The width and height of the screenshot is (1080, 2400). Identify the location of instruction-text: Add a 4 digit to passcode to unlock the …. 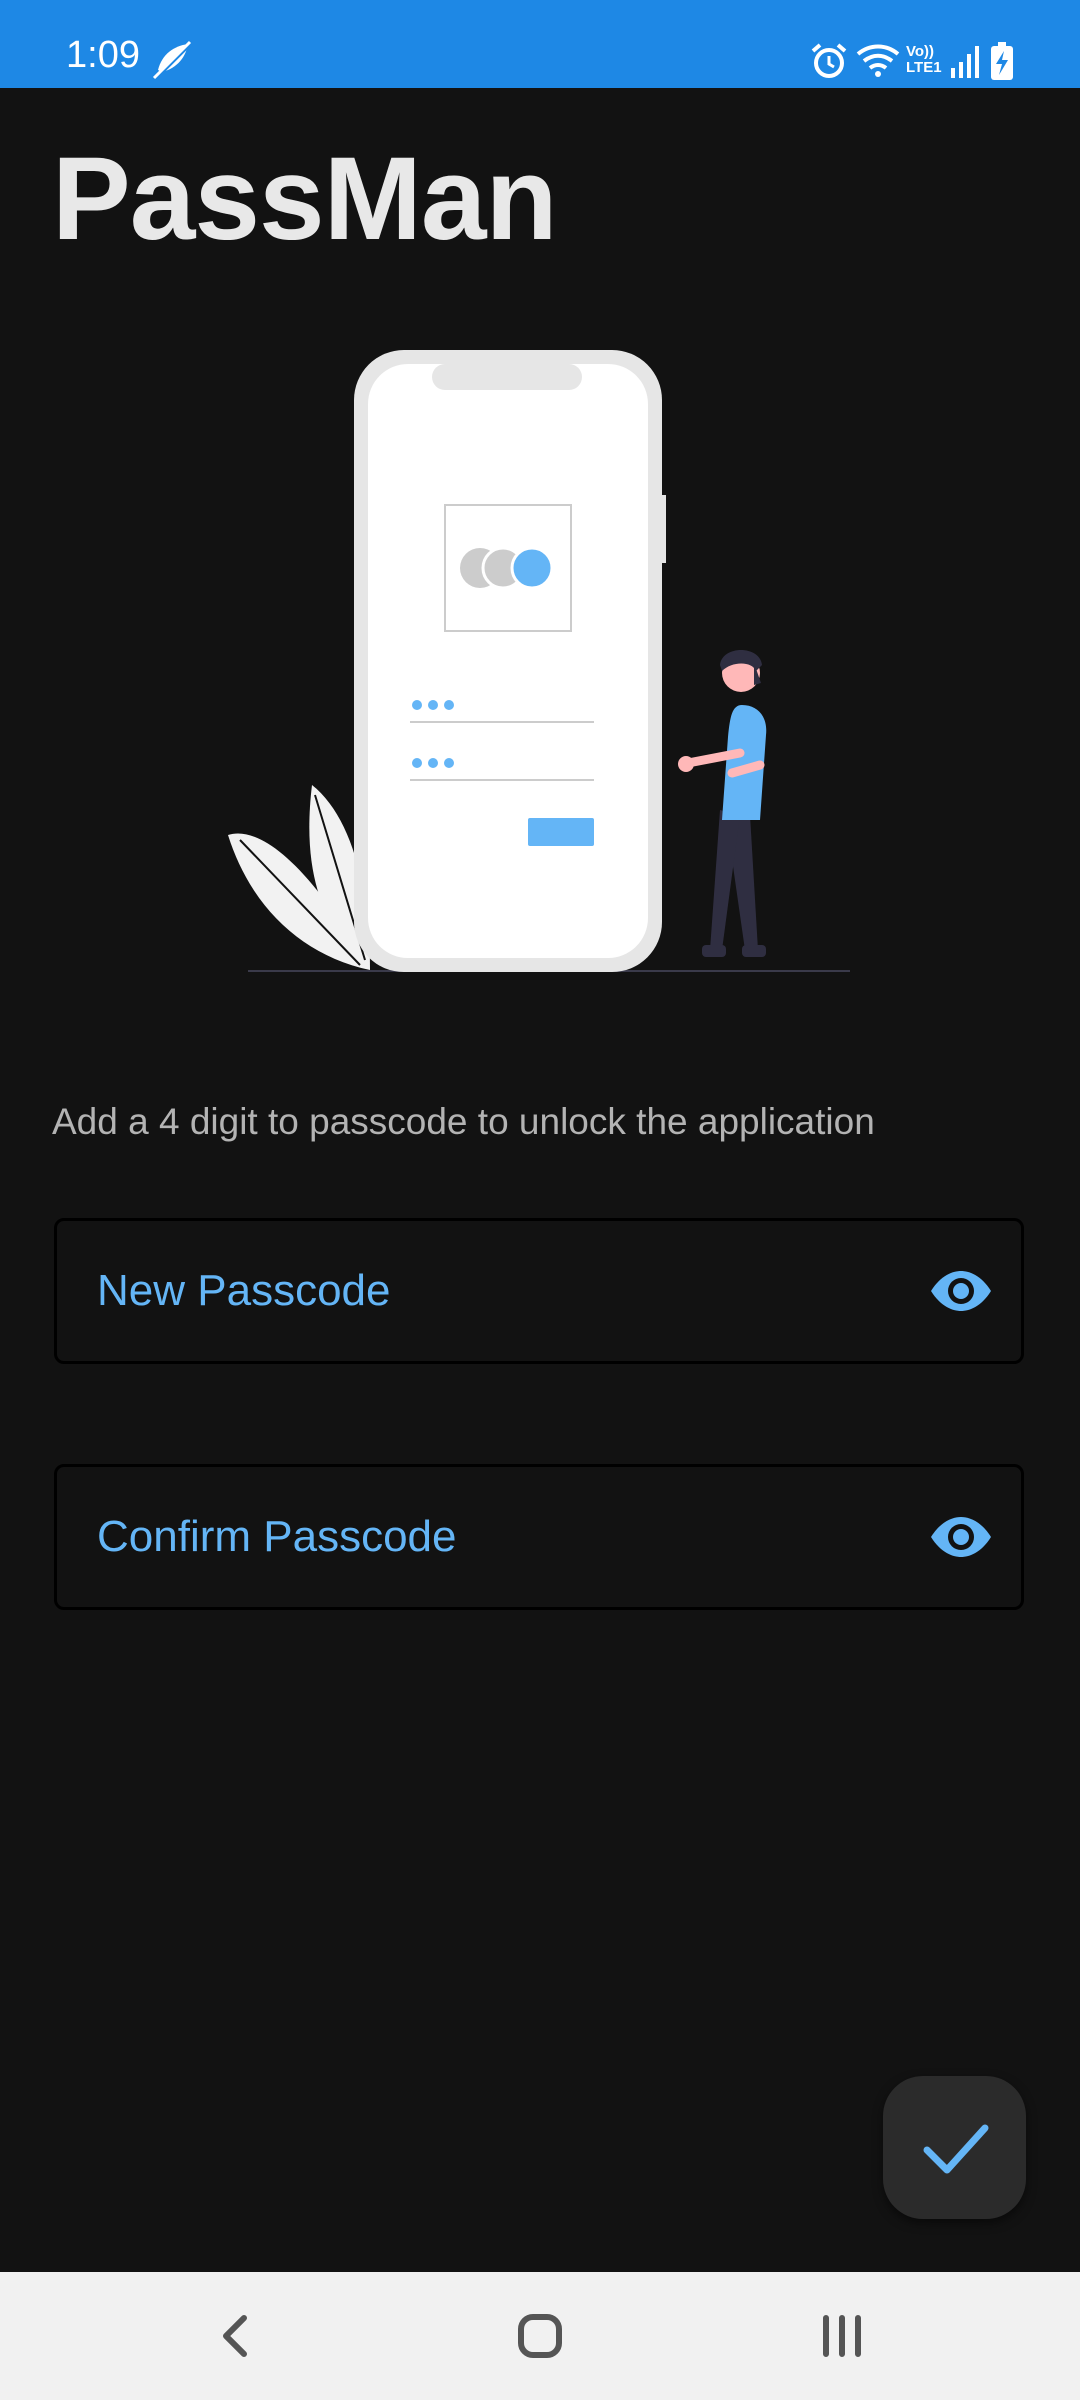
(463, 1121).